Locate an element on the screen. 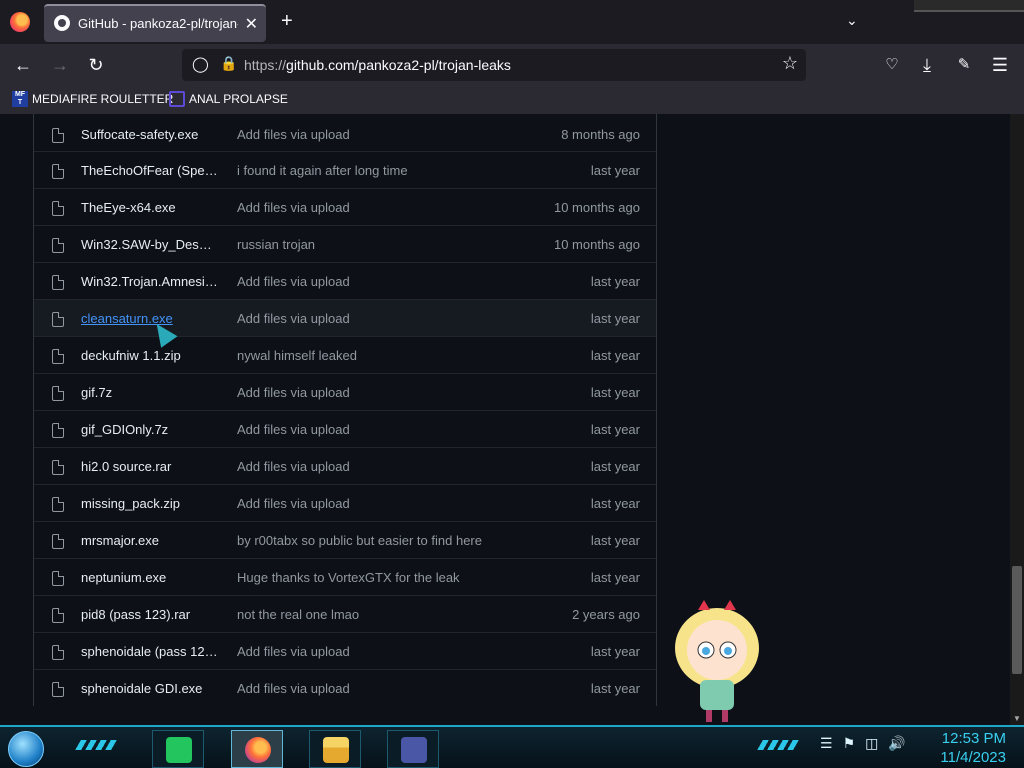  tab-title: GitHub - pankoza2-pl/trojan-le is located at coordinates (158, 23).